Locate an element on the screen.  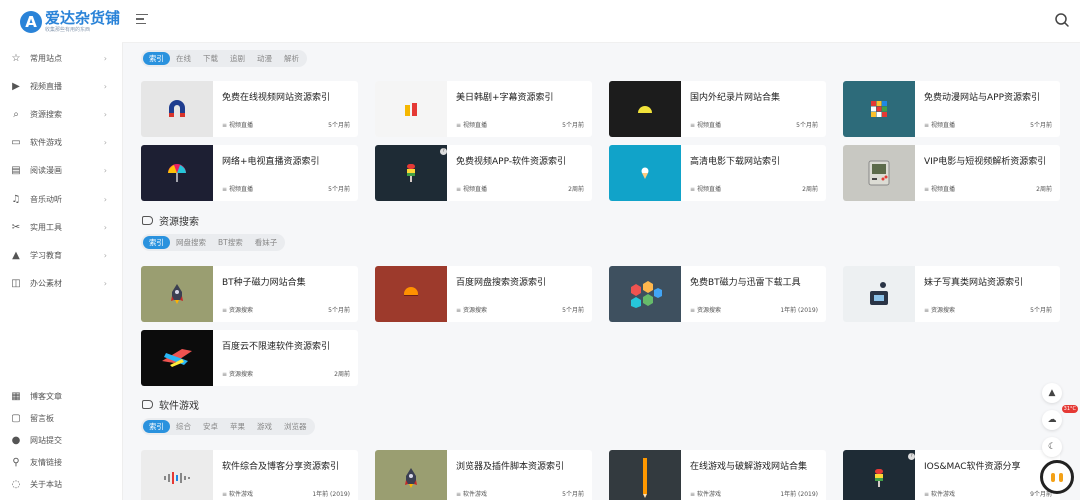
card-title: VIP电影与短视频解析资源索引 is located at coordinates (988, 160).